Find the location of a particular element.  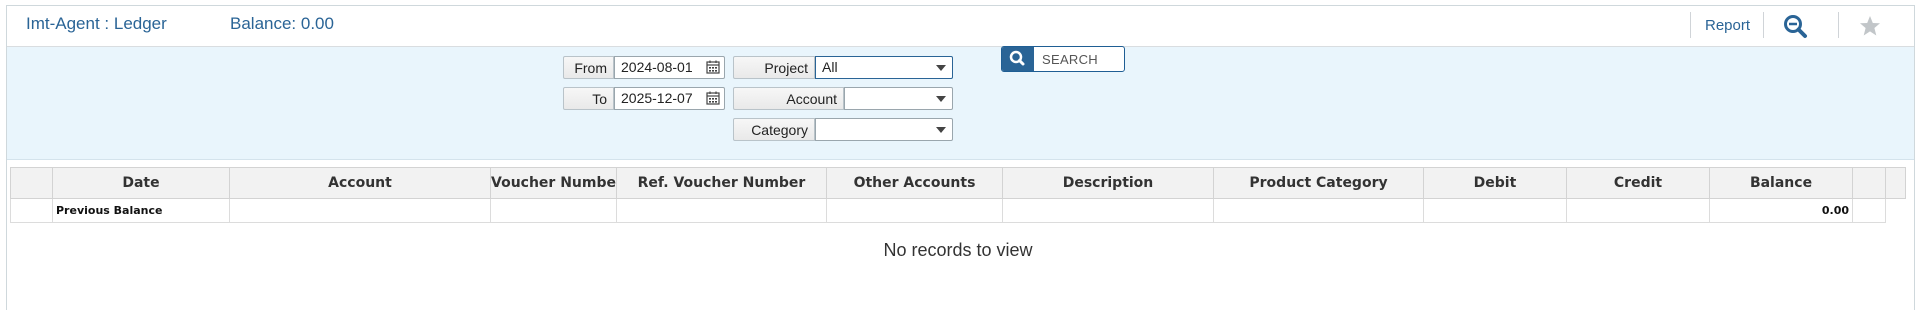

favorite-button is located at coordinates (1870, 26).